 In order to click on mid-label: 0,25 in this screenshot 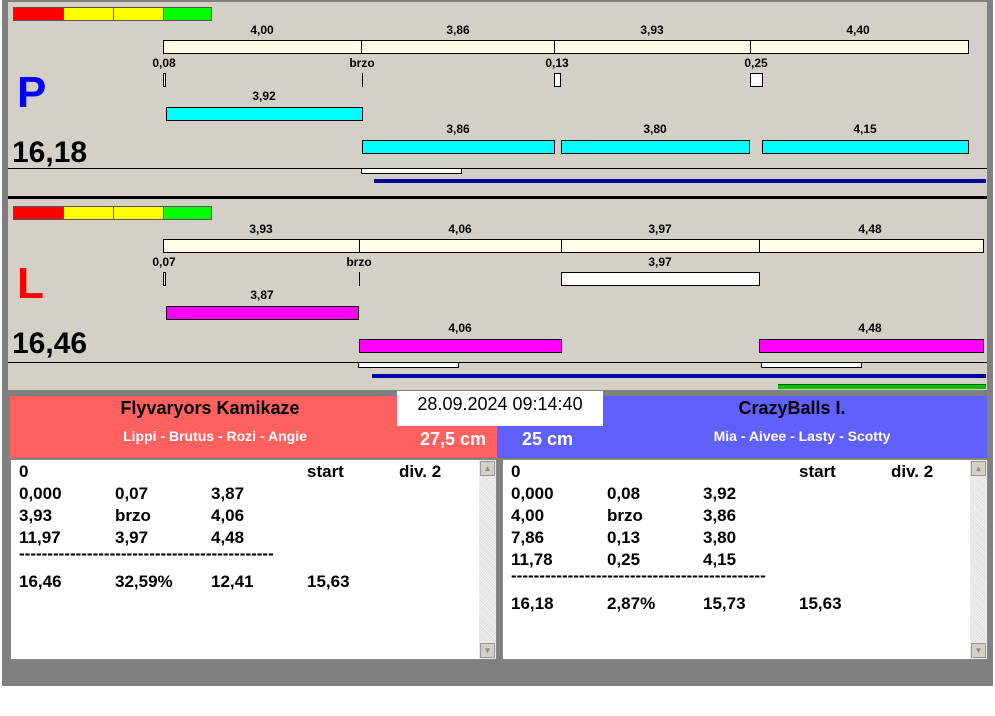, I will do `click(756, 63)`.